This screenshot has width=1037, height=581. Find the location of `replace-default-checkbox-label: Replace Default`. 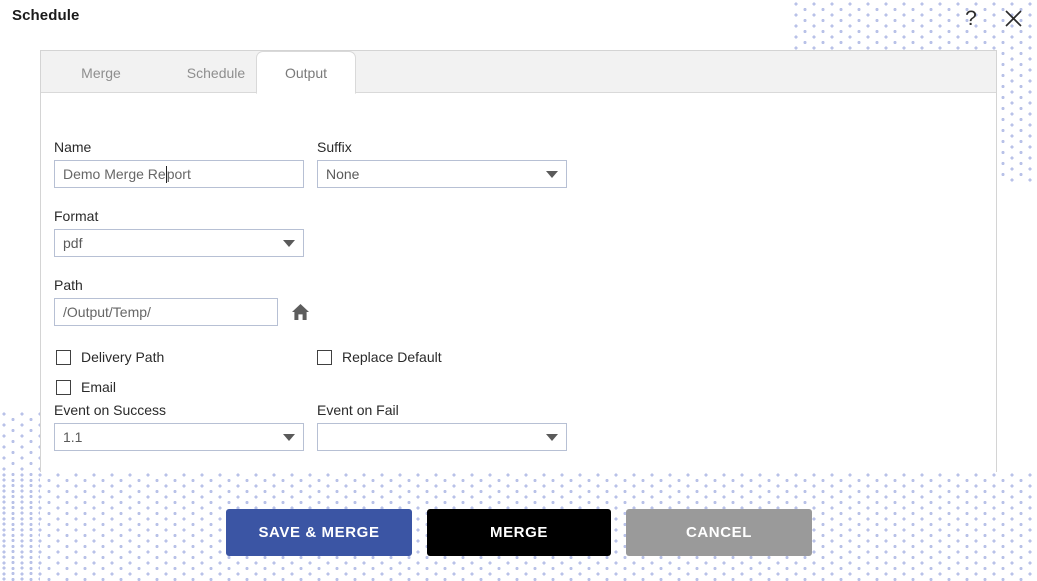

replace-default-checkbox-label: Replace Default is located at coordinates (392, 357).